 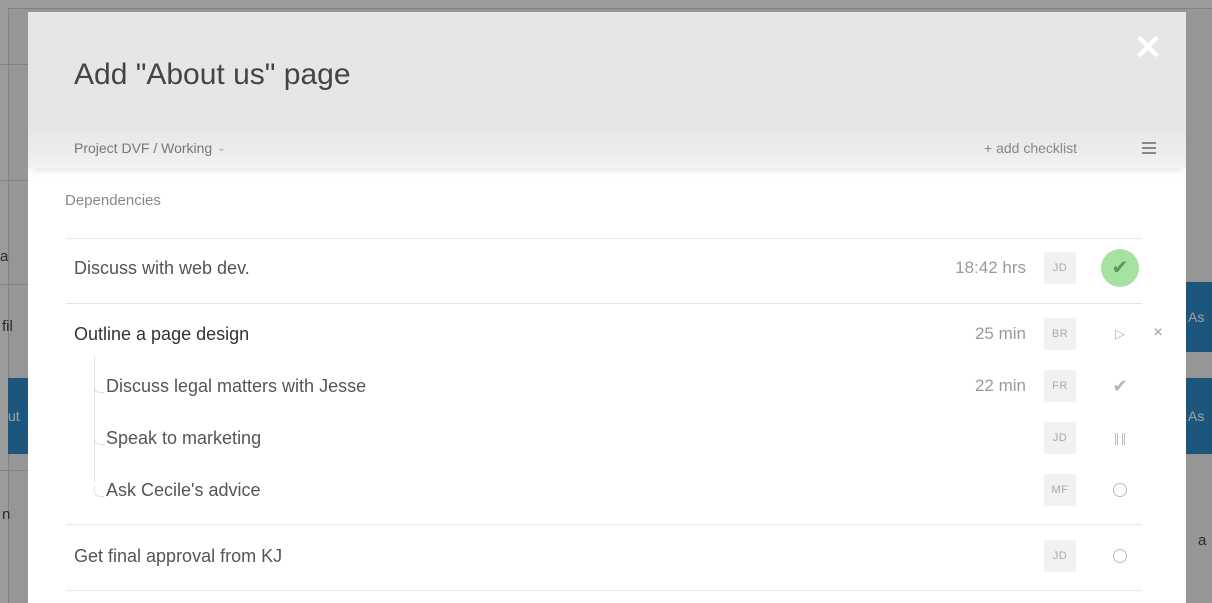 I want to click on dependencies-label: Dependencies, so click(x=113, y=200).